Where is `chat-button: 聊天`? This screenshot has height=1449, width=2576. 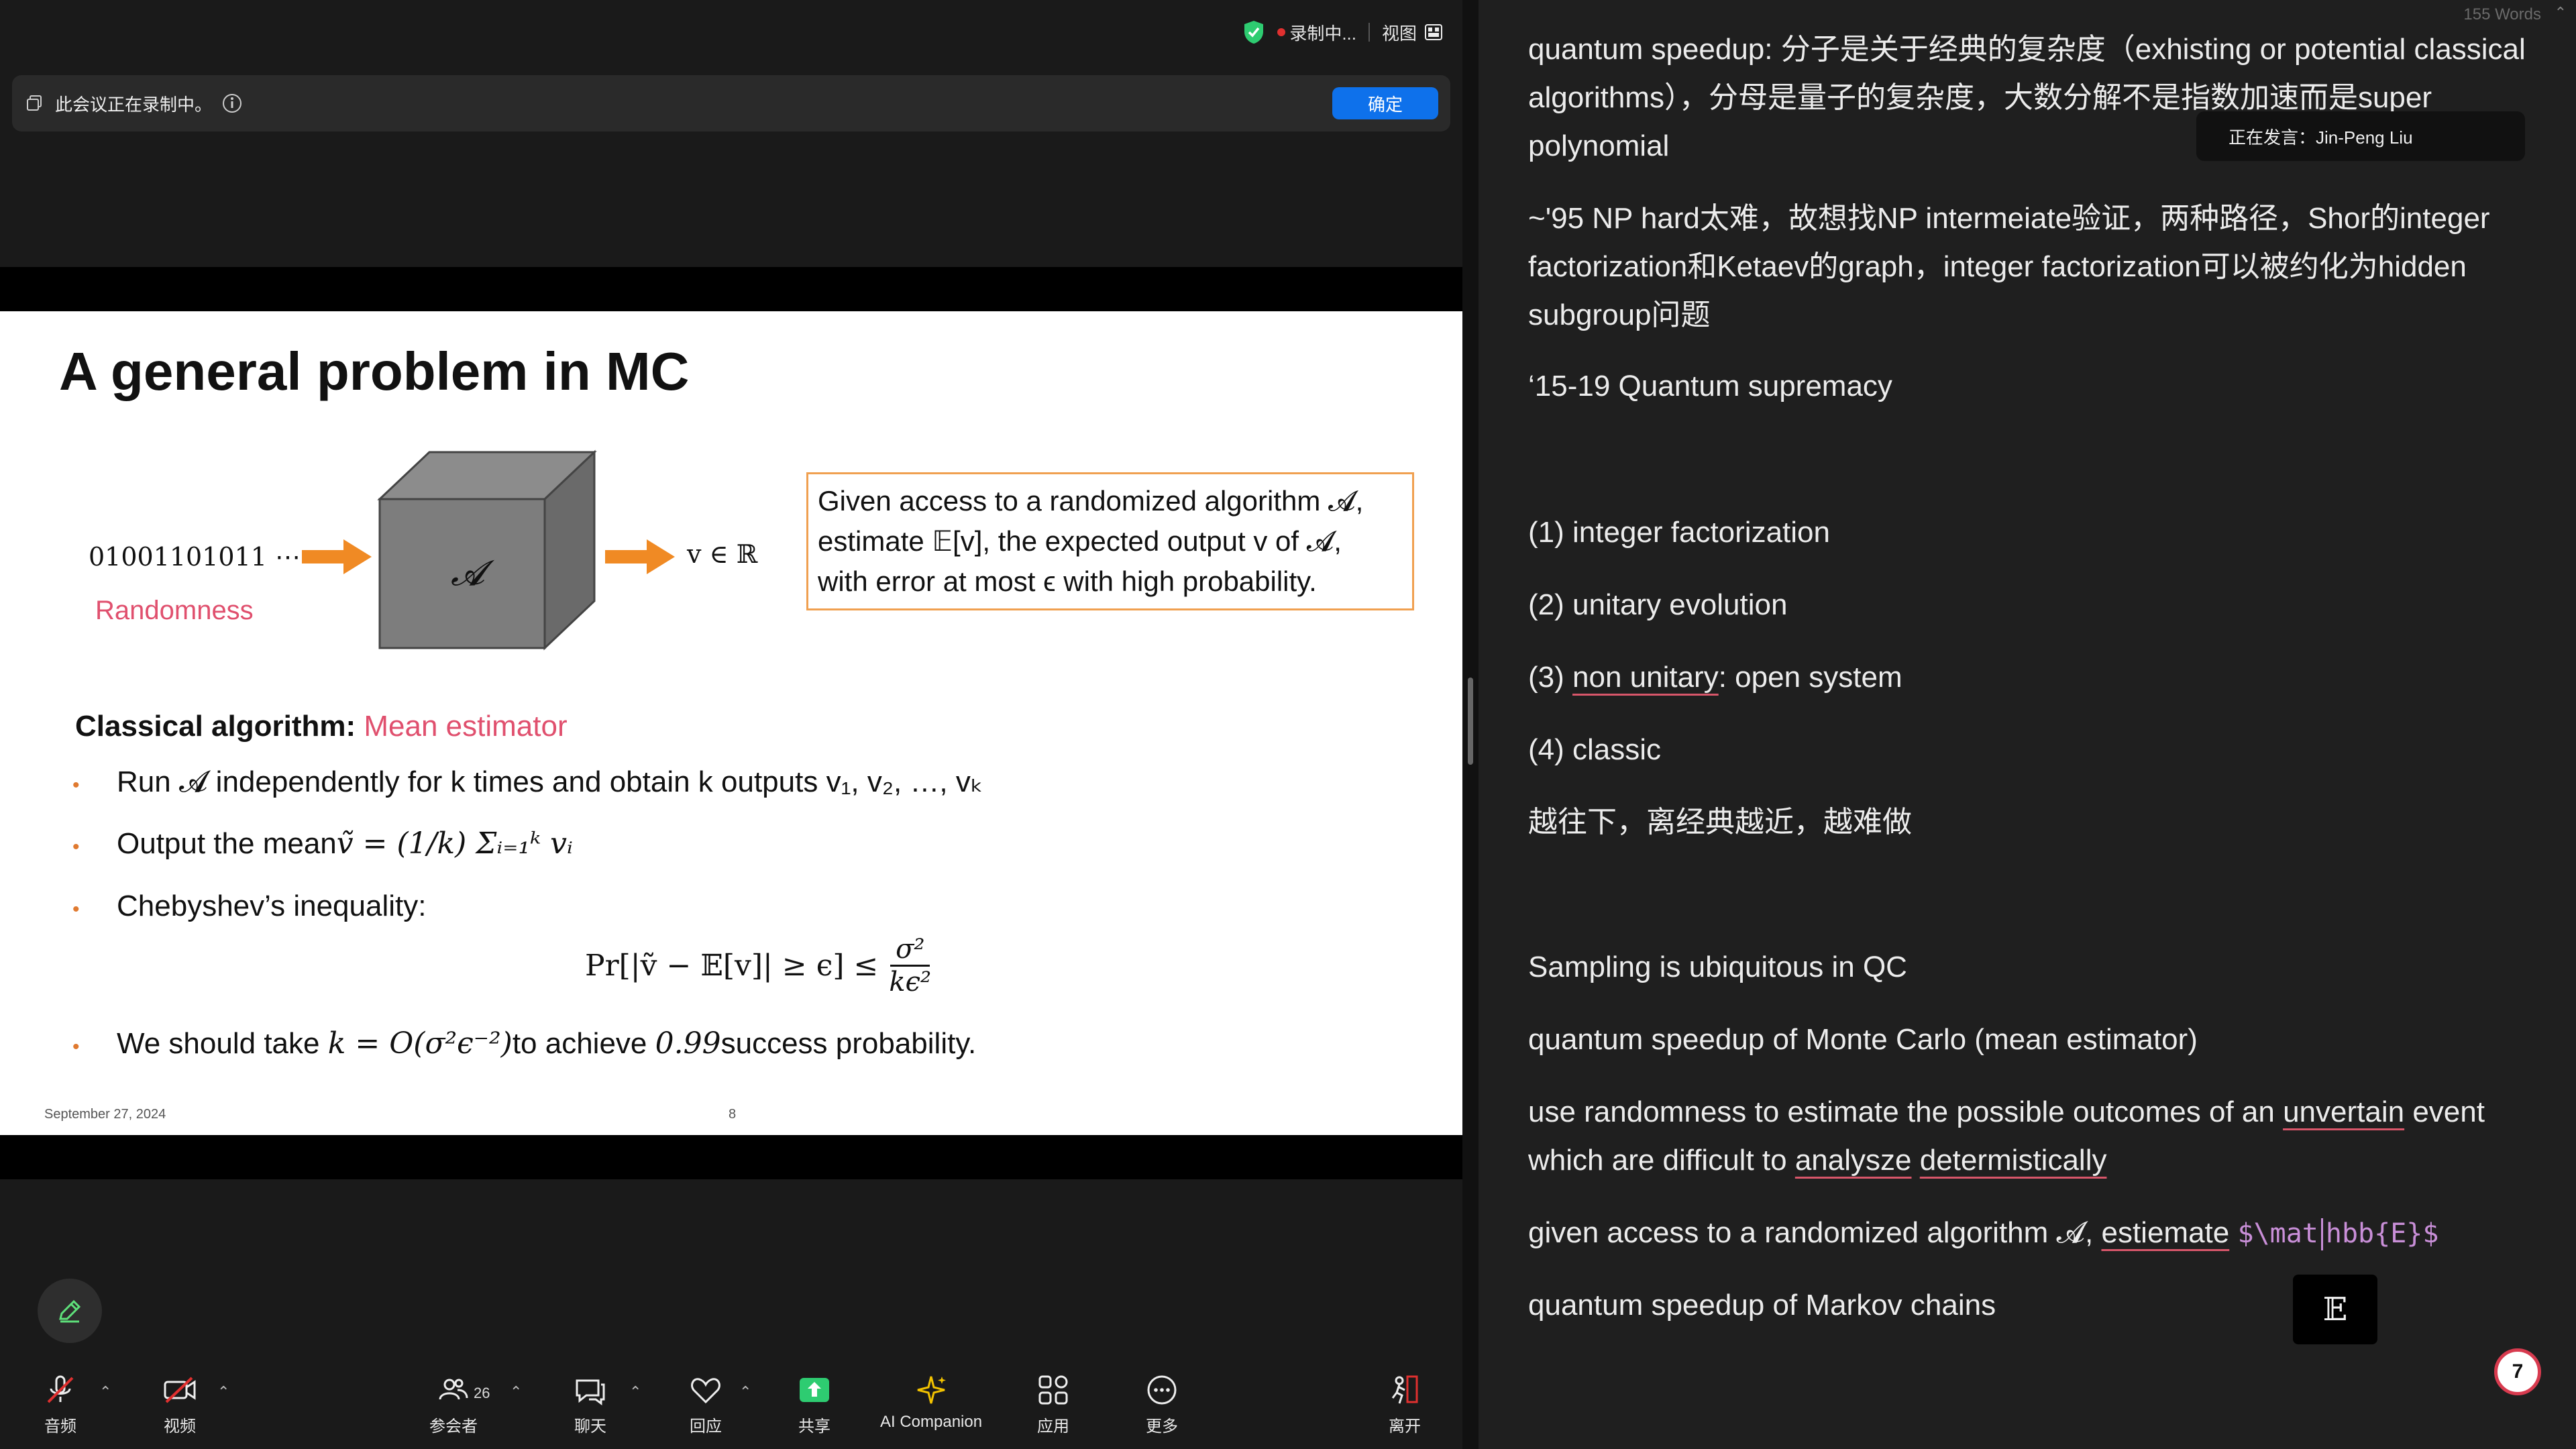 chat-button: 聊天 is located at coordinates (590, 1403).